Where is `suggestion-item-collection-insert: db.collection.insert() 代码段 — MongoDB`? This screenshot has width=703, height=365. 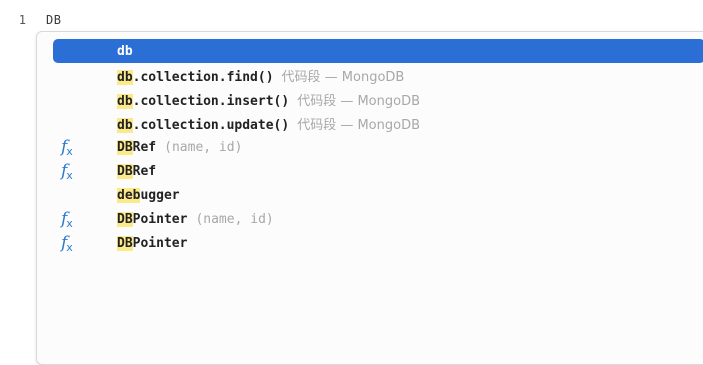
suggestion-item-collection-insert: db.collection.insert() 代码段 — MongoDB is located at coordinates (370, 99).